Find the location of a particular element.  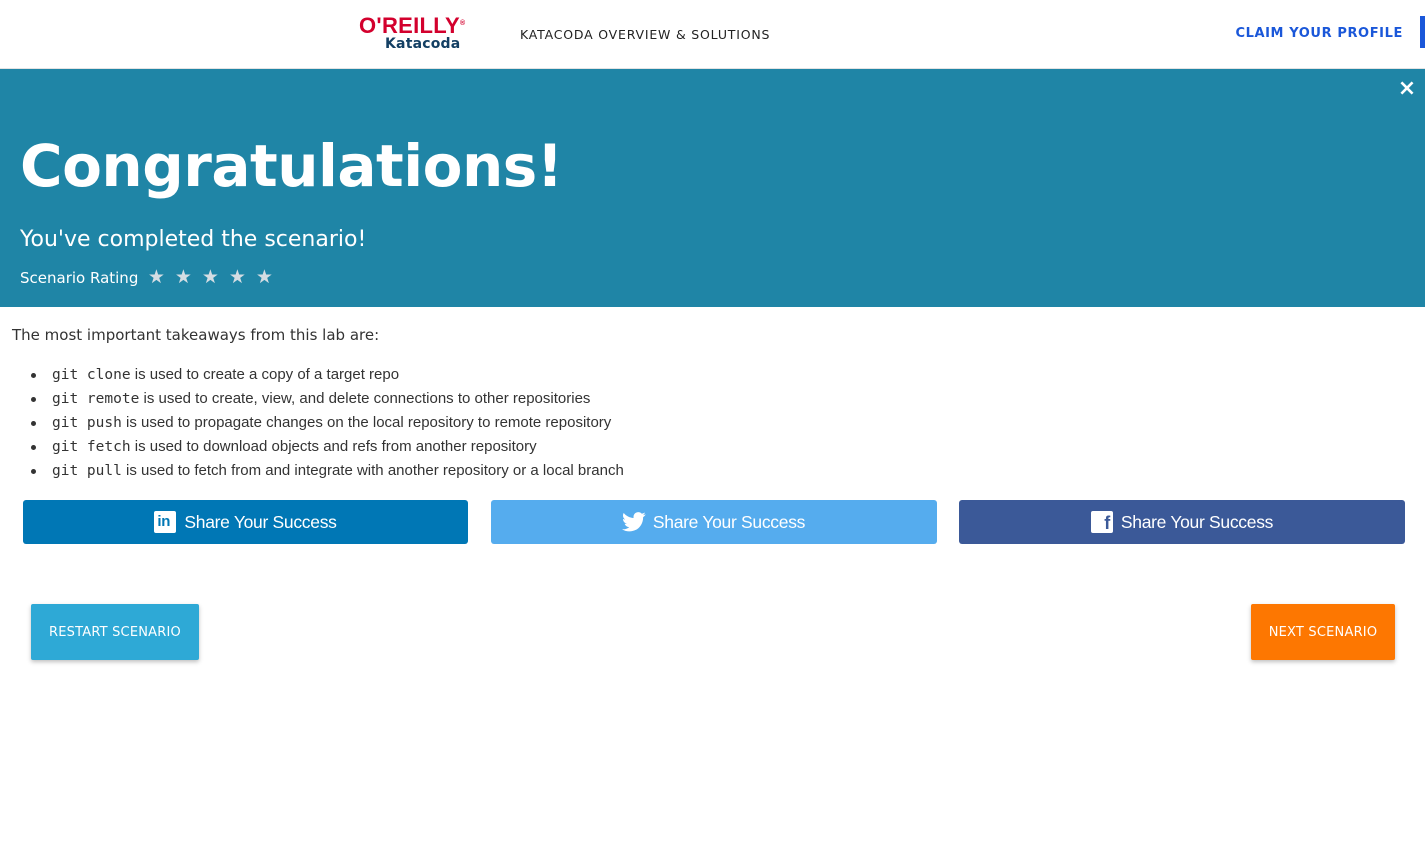

logo-brand-text: O'REILLY® is located at coordinates (412, 25).